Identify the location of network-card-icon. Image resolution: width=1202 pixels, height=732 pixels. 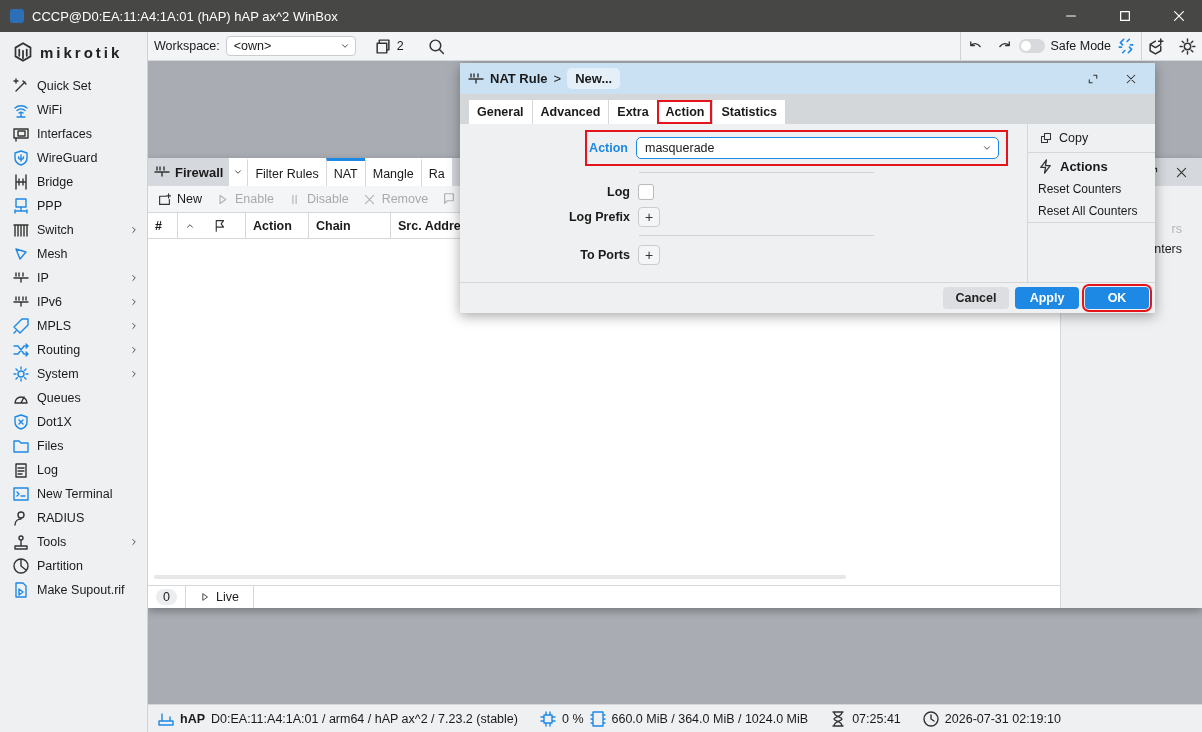
(21, 134).